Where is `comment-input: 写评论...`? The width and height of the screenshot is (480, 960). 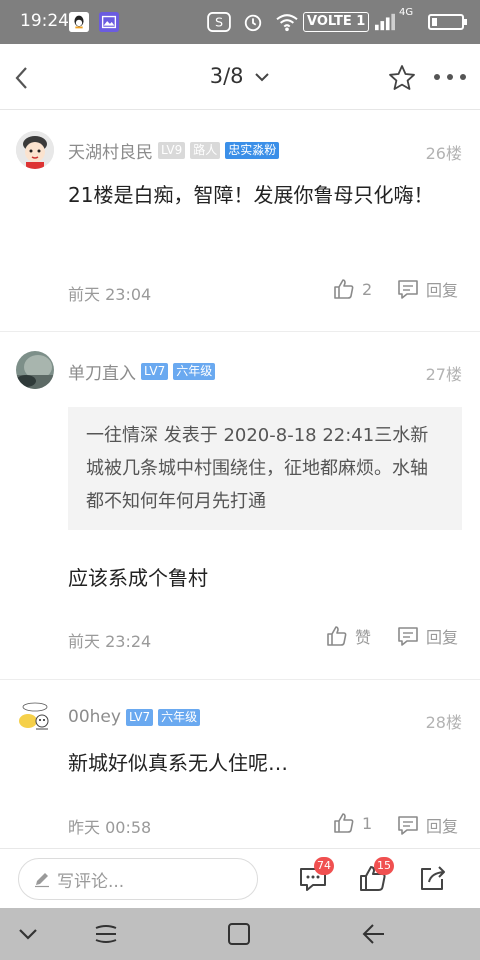
comment-input: 写评论... is located at coordinates (138, 879).